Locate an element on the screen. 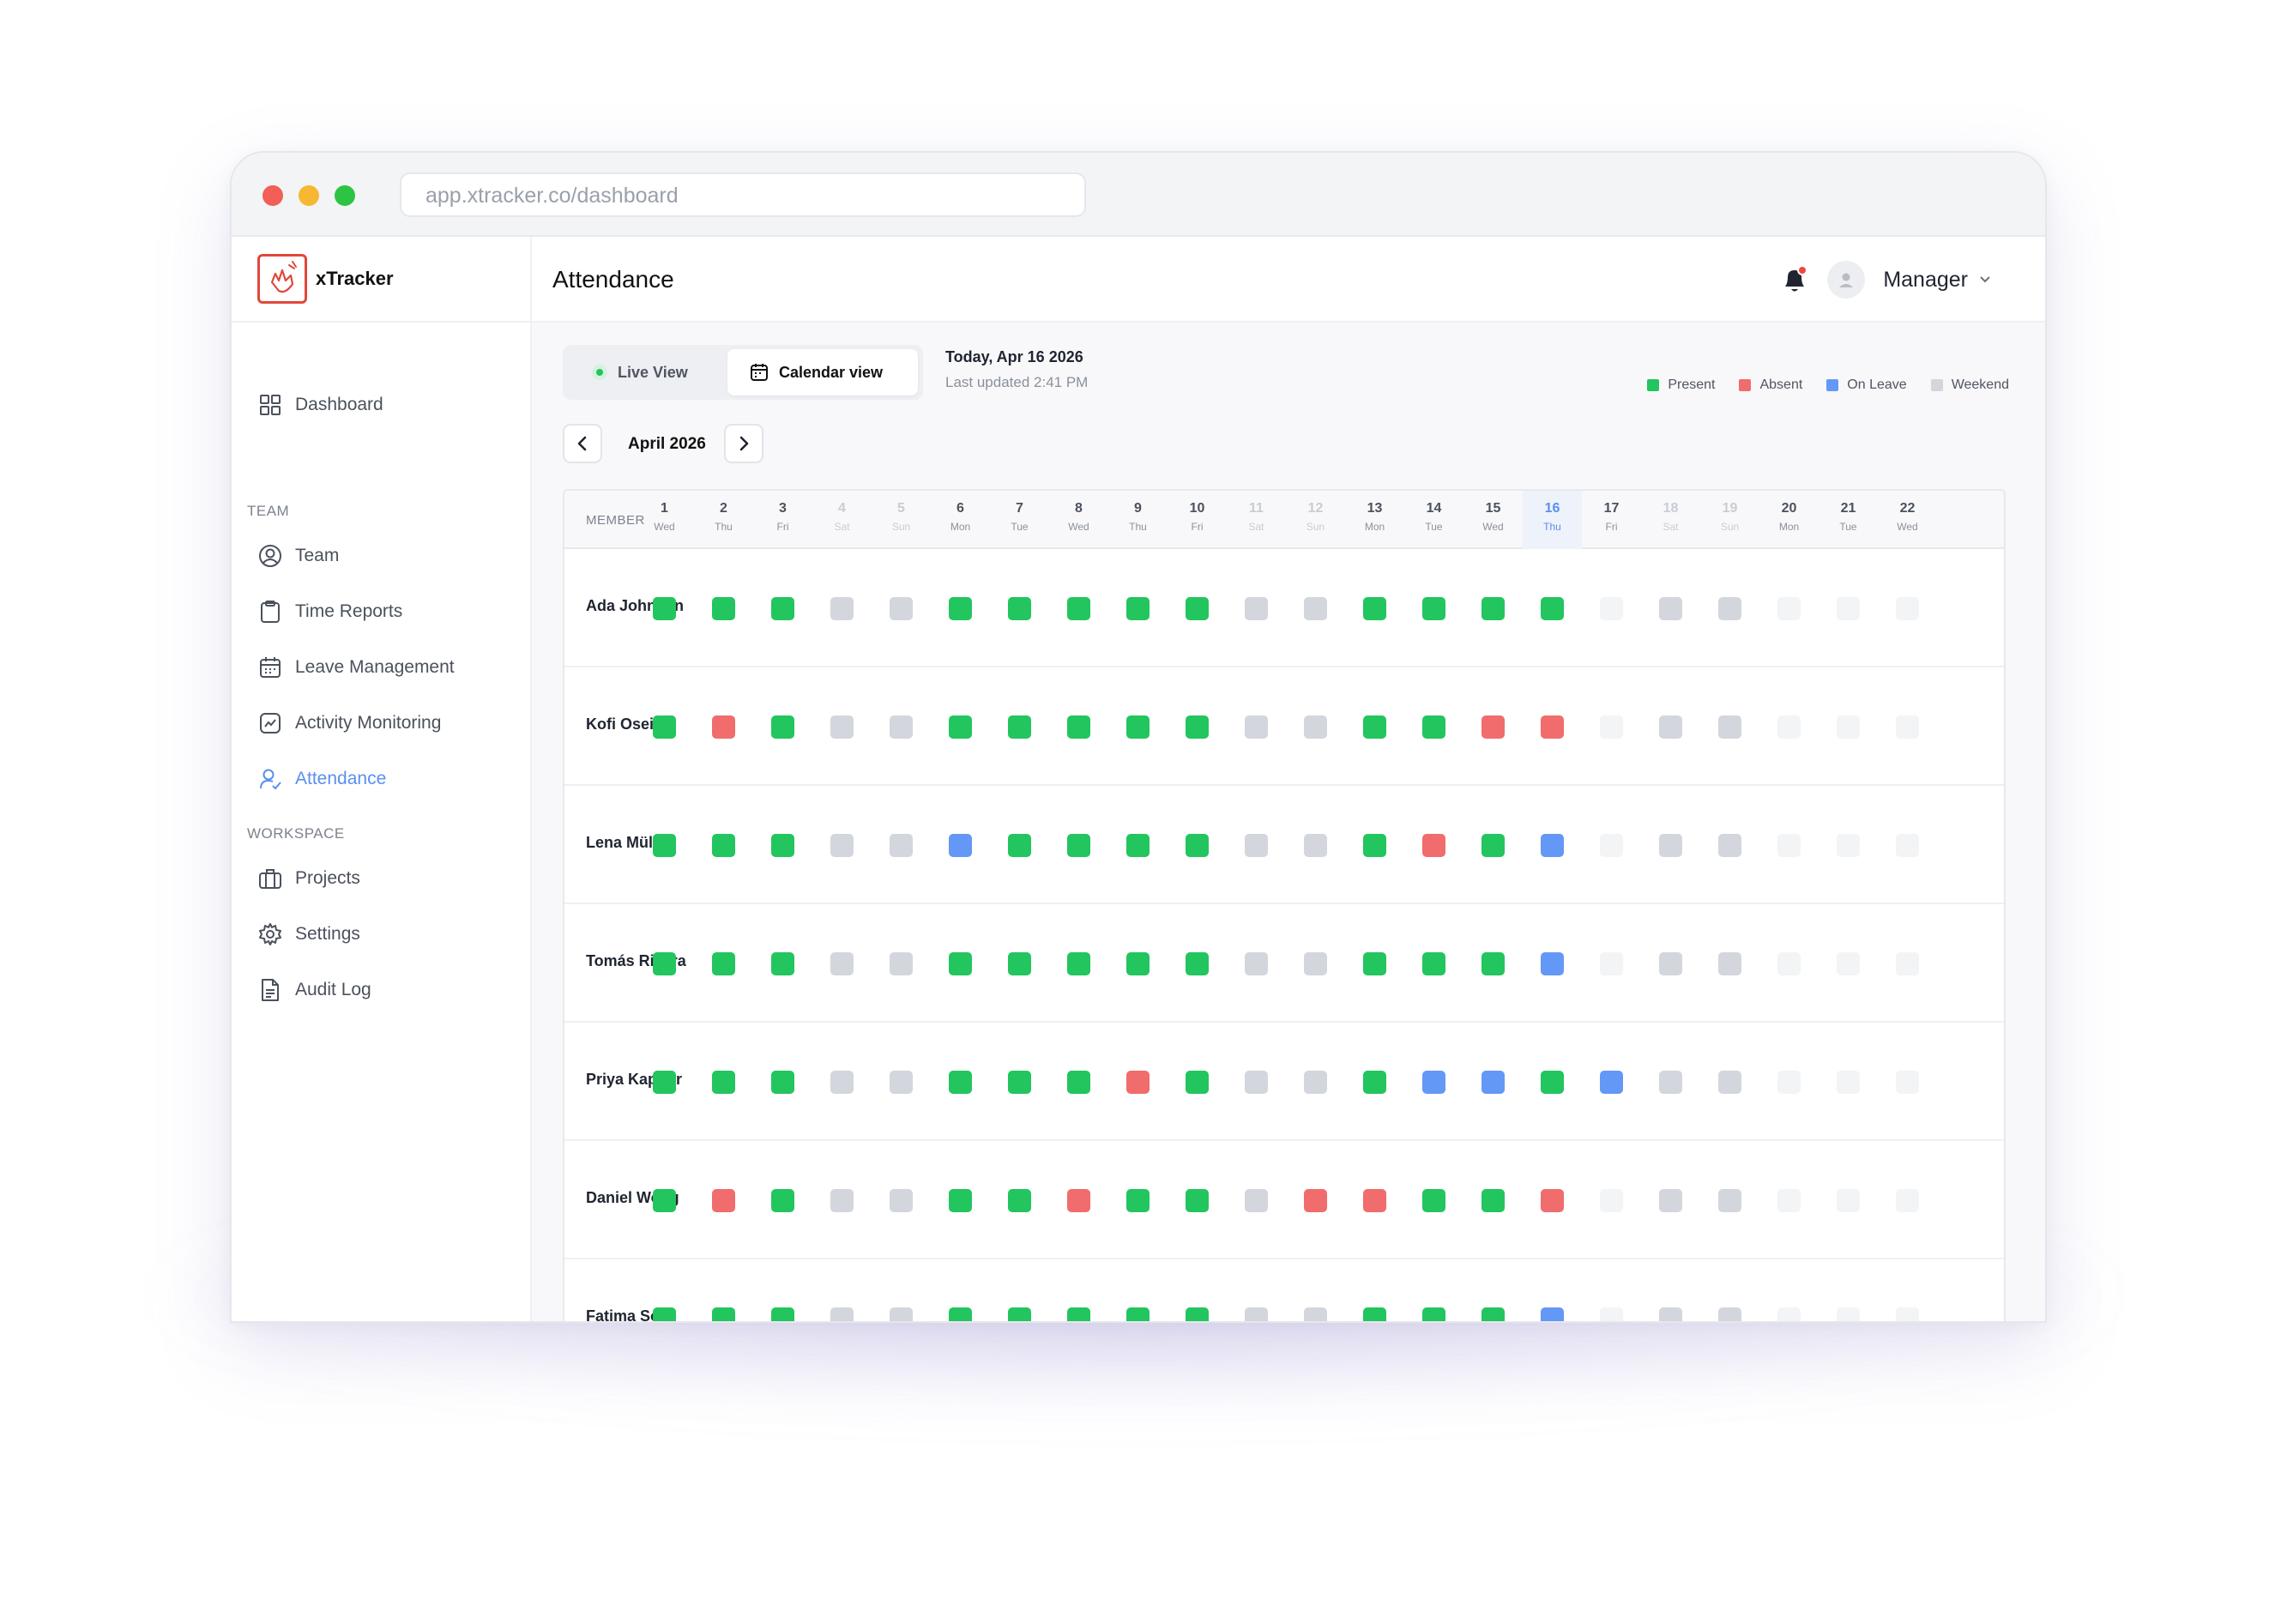 The height and width of the screenshot is (1624, 2269). sidebar-item-settings: Settings is located at coordinates (308, 934).